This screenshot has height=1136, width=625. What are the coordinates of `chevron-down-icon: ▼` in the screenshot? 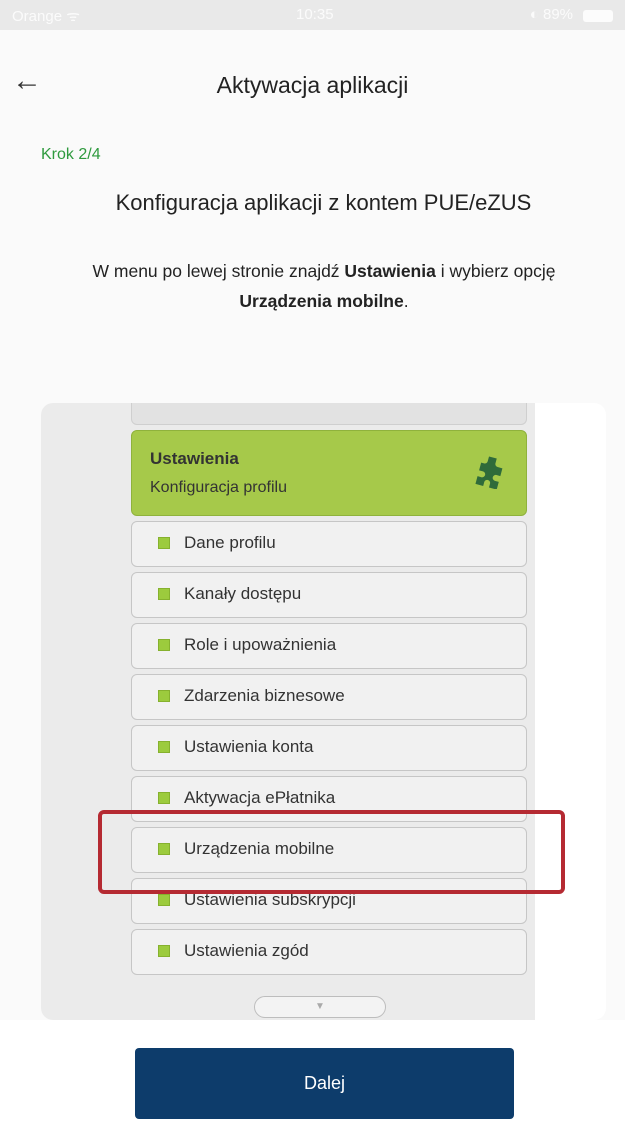 It's located at (320, 1007).